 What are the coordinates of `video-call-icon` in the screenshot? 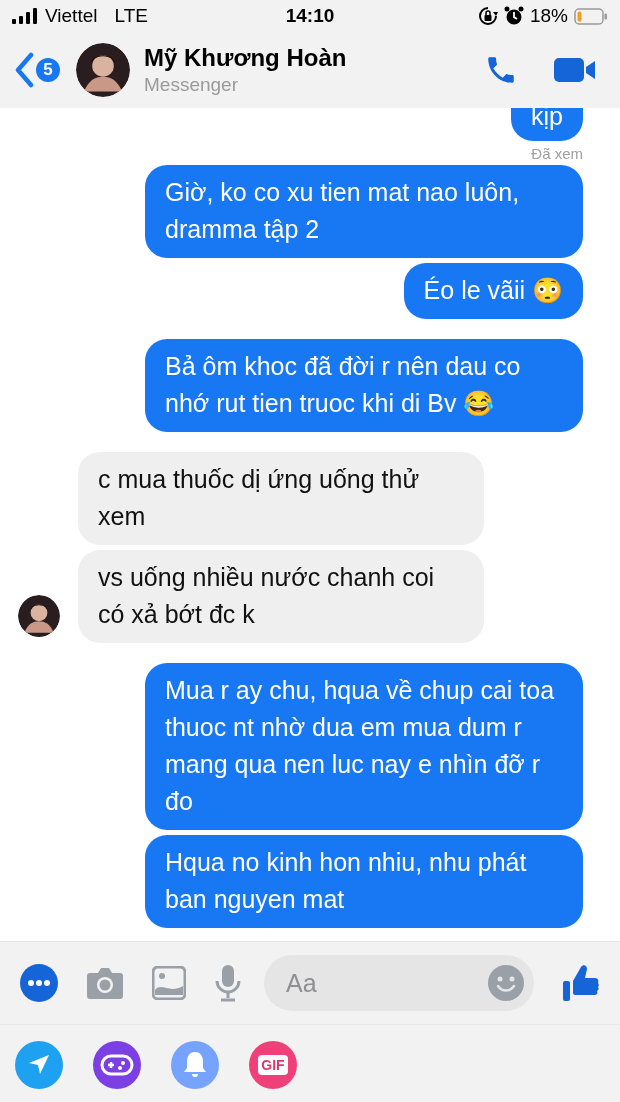 It's located at (575, 70).